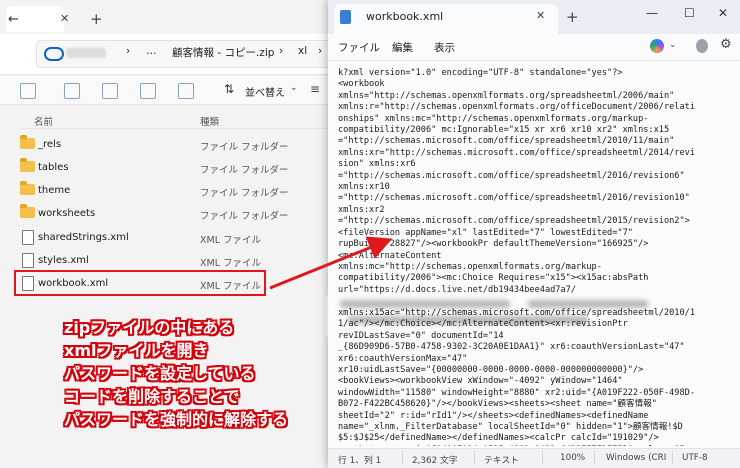 The image size is (740, 468). What do you see at coordinates (444, 47) in the screenshot?
I see `menu-view: 表示` at bounding box center [444, 47].